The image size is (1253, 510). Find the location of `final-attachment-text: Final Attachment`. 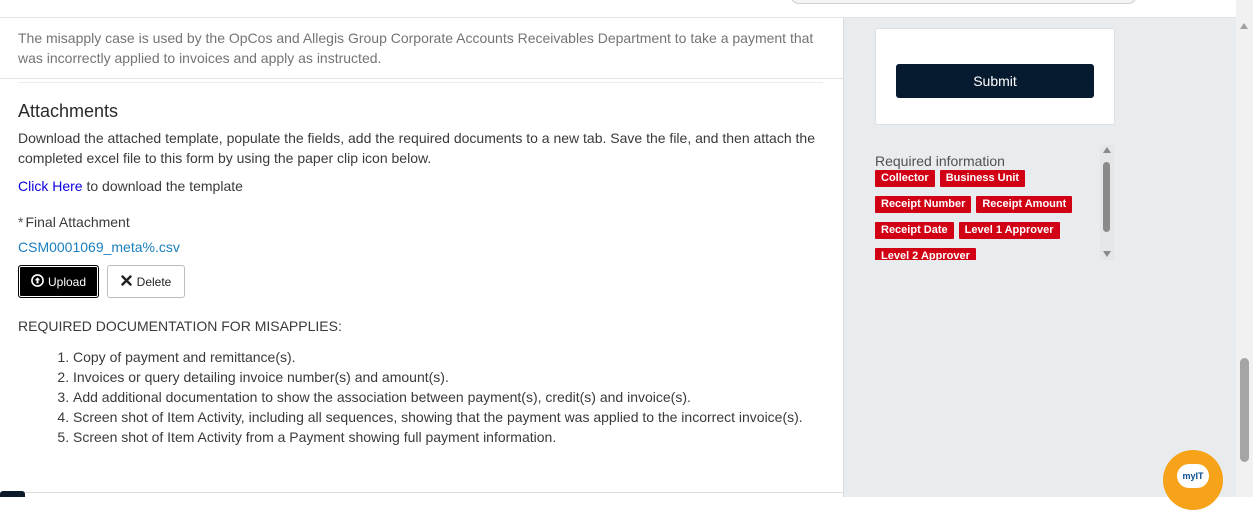

final-attachment-text: Final Attachment is located at coordinates (77, 222).